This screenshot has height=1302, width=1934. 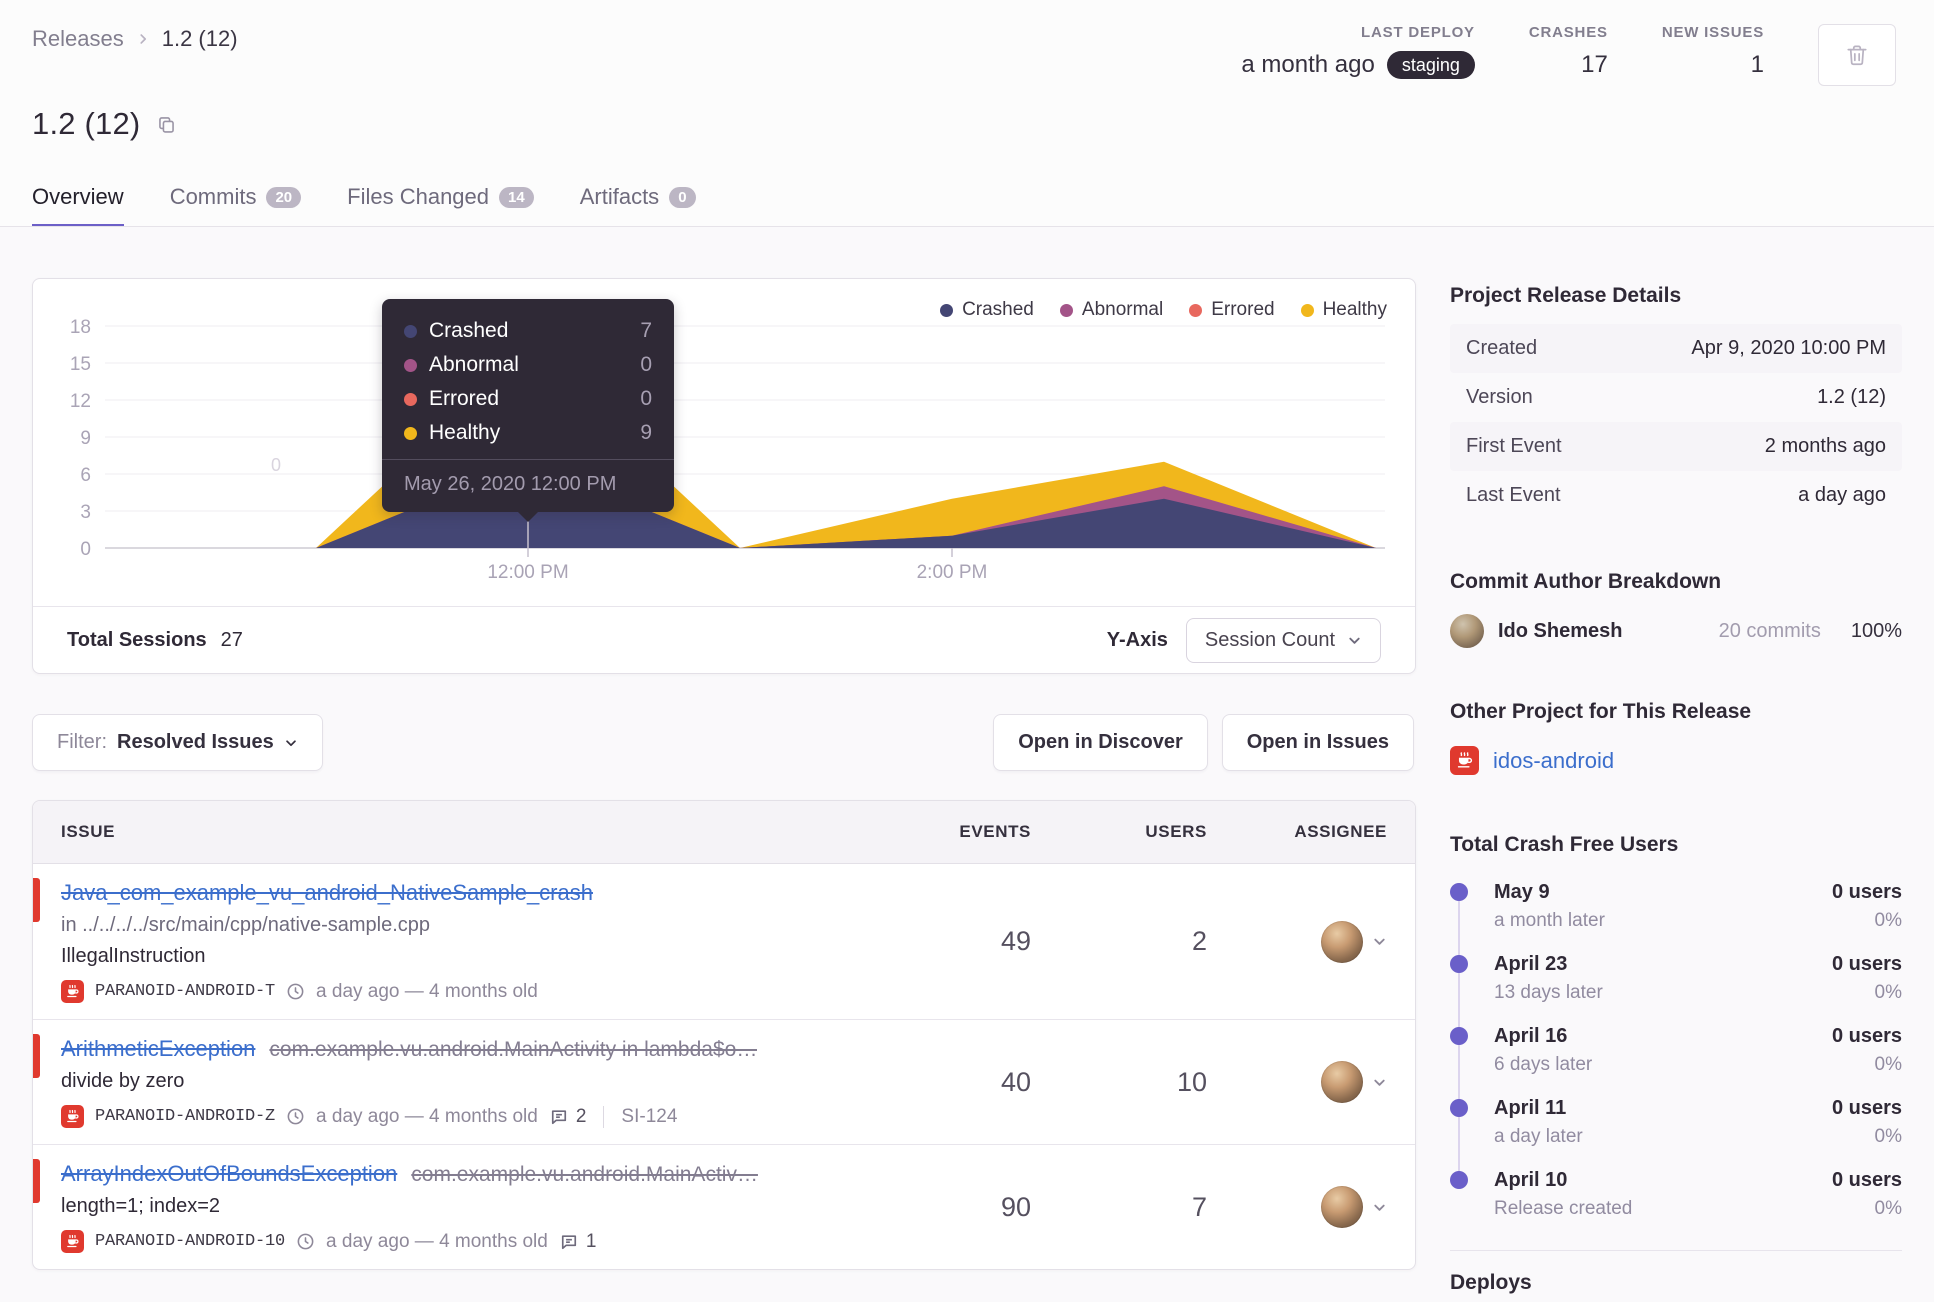 I want to click on column-issue: ISSUE, so click(x=88, y=831).